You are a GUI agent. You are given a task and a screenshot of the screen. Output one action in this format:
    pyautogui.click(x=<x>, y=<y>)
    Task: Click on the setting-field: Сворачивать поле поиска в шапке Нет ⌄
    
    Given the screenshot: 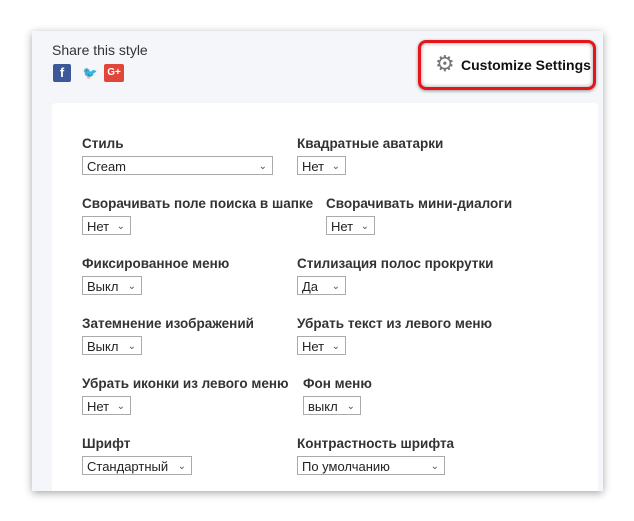 What is the action you would take?
    pyautogui.click(x=197, y=215)
    